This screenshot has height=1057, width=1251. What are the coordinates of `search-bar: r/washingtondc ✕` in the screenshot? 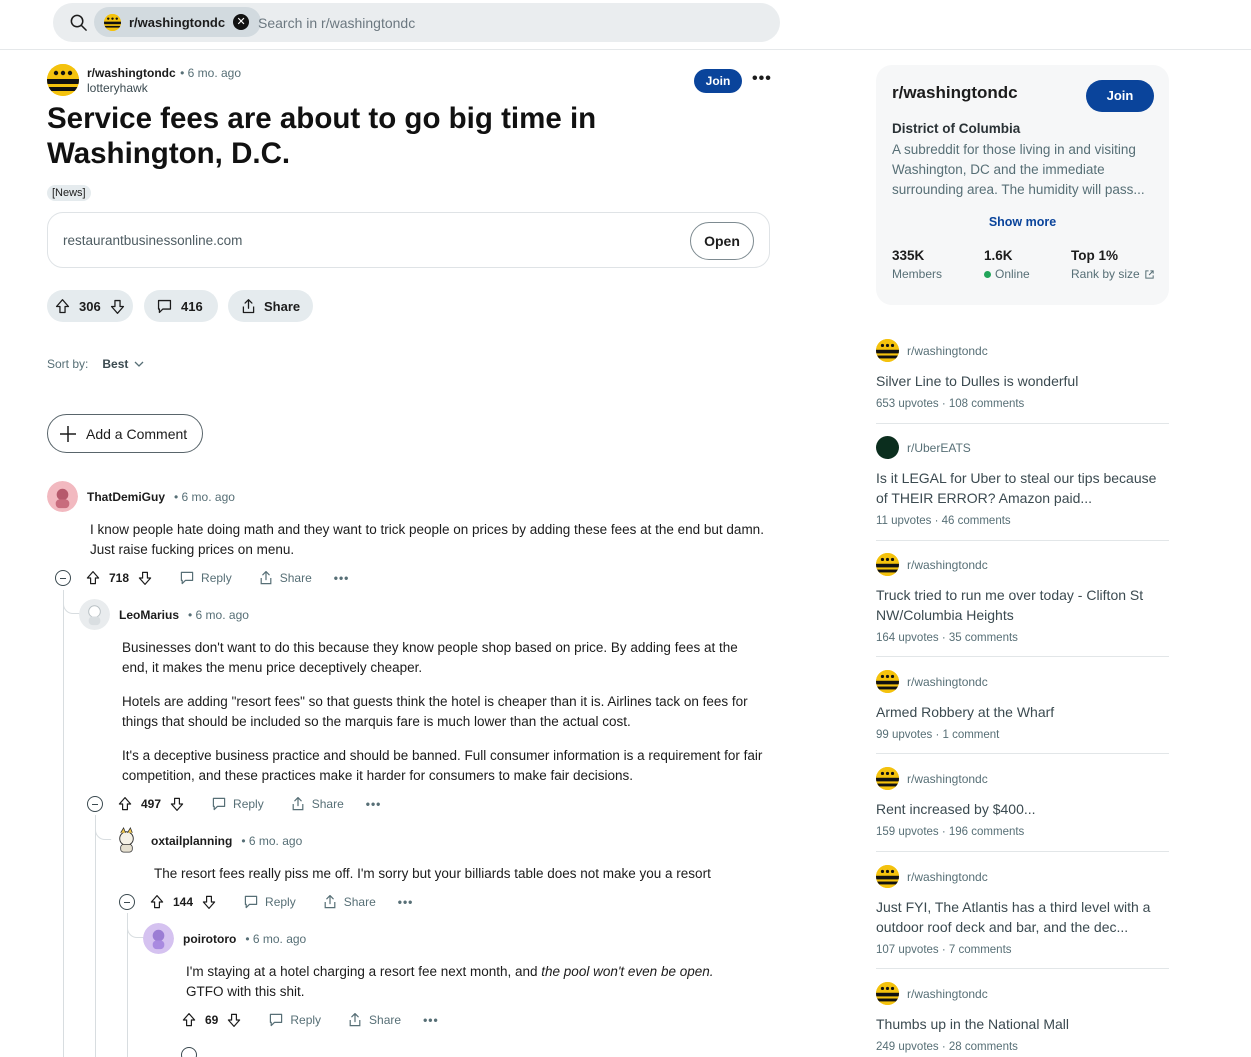 It's located at (416, 22).